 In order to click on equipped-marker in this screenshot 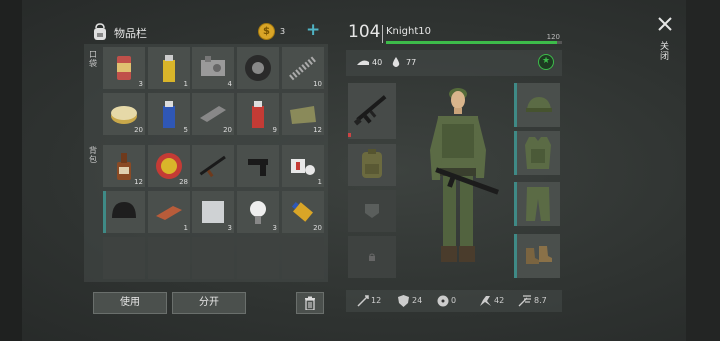, I will do `click(104, 212)`.